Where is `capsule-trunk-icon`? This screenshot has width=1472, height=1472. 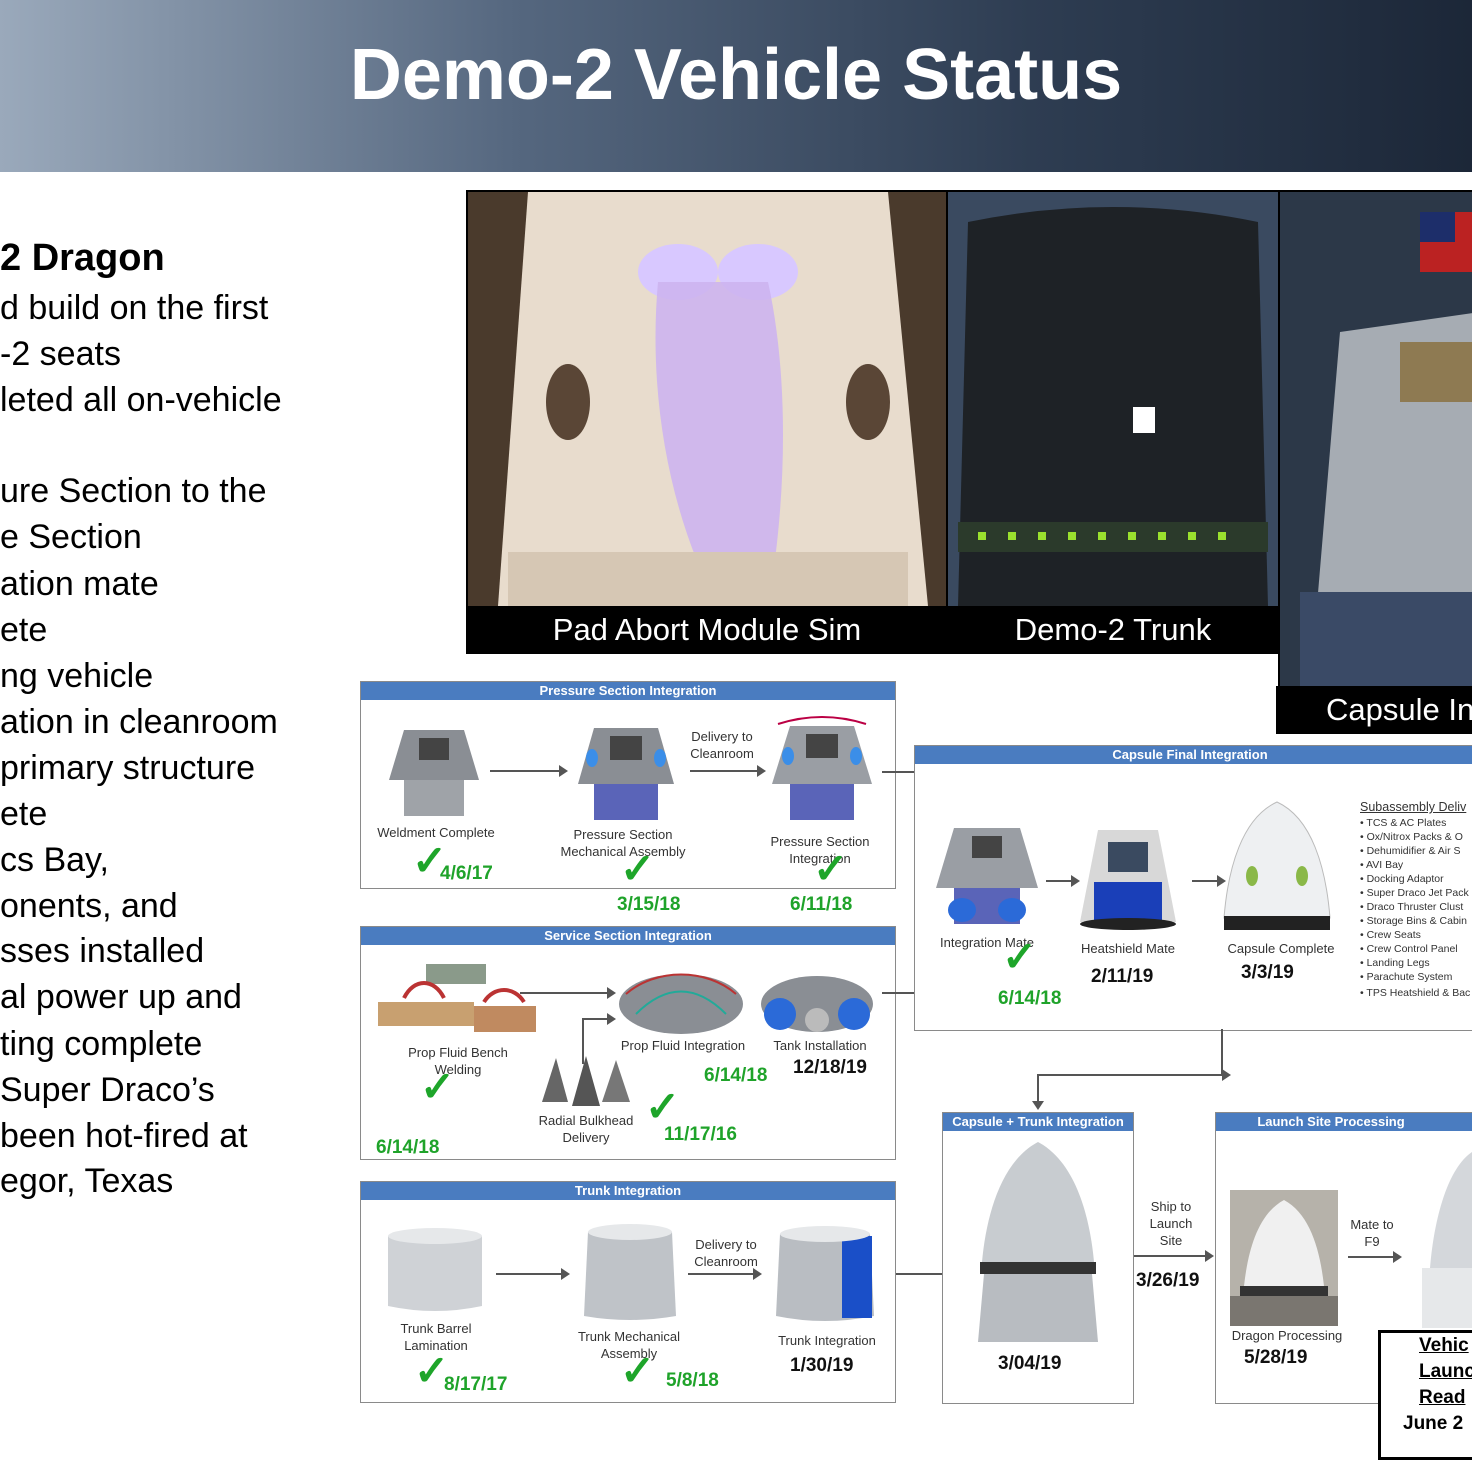
capsule-trunk-icon is located at coordinates (1038, 1242).